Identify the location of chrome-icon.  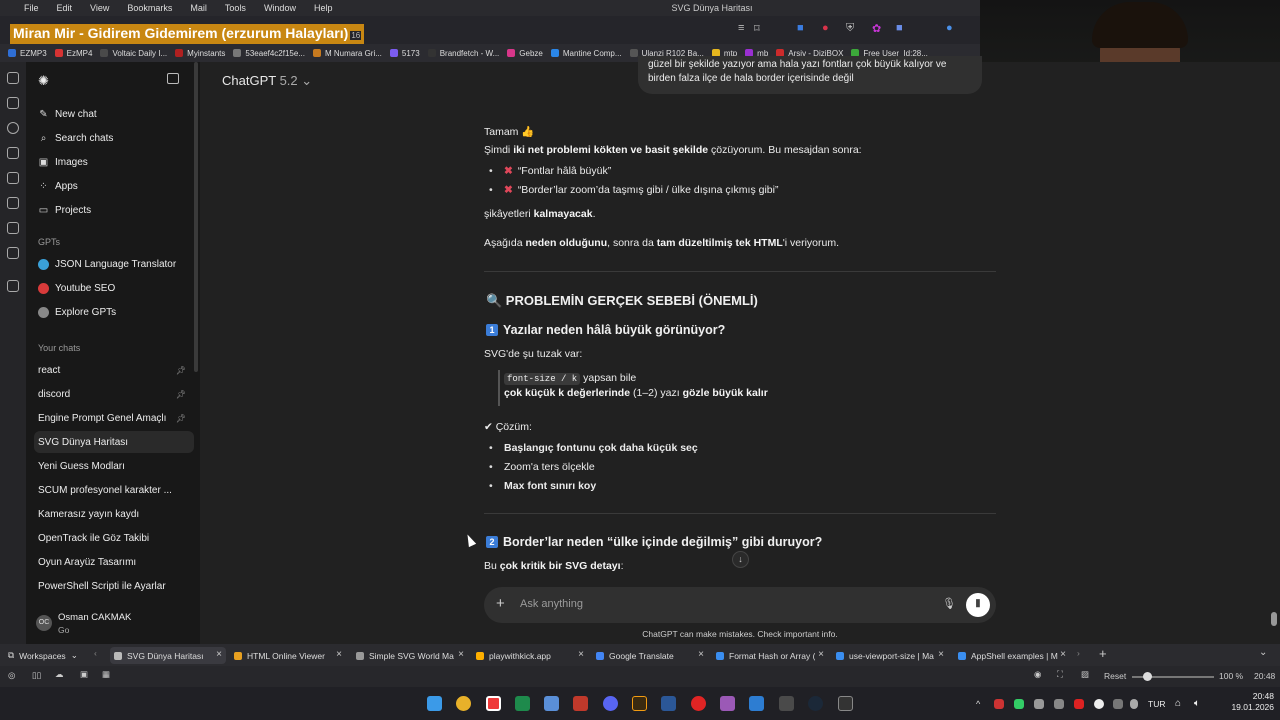
(463, 703).